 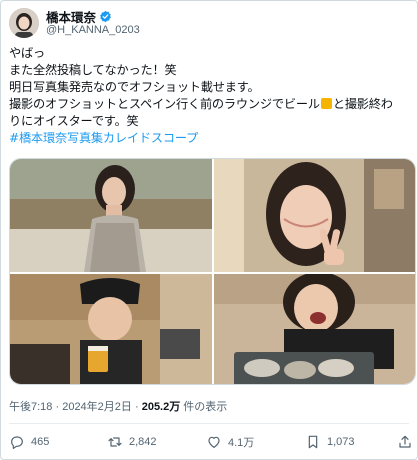 I want to click on like-button: 4.1万, so click(x=230, y=442).